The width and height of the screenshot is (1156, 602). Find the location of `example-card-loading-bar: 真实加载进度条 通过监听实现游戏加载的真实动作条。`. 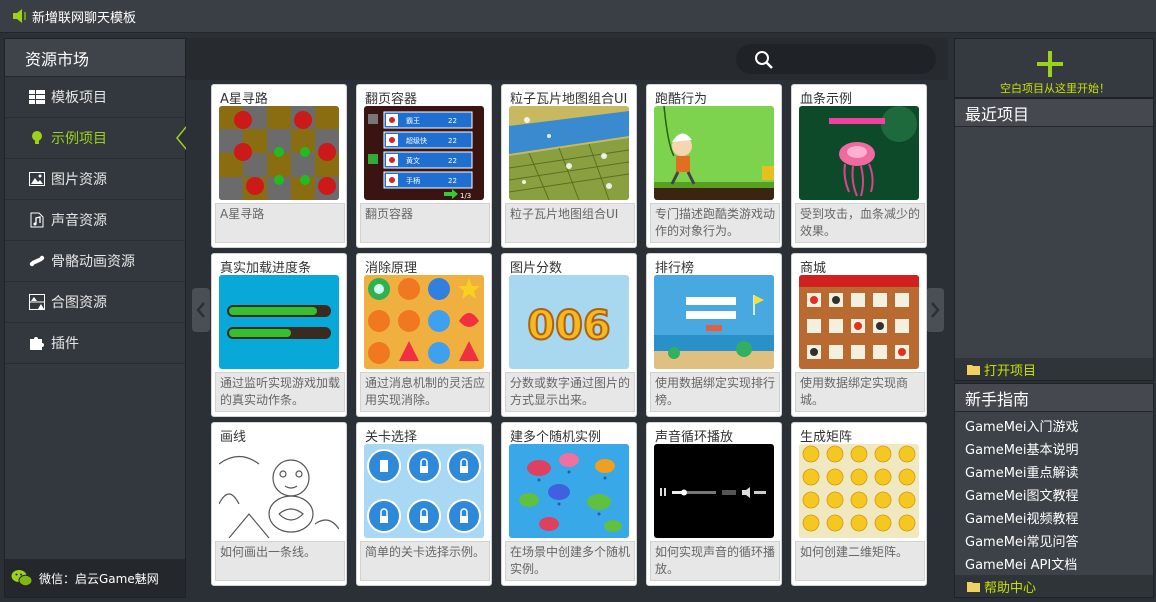

example-card-loading-bar: 真实加载进度条 通过监听实现游戏加载的真实动作条。 is located at coordinates (279, 335).